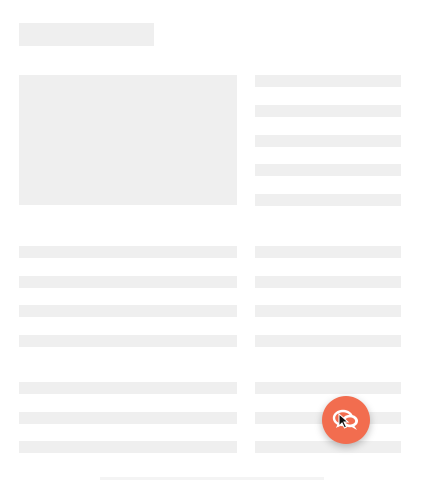  Describe the element at coordinates (128, 140) in the screenshot. I see `skeleton-hero-image` at that location.